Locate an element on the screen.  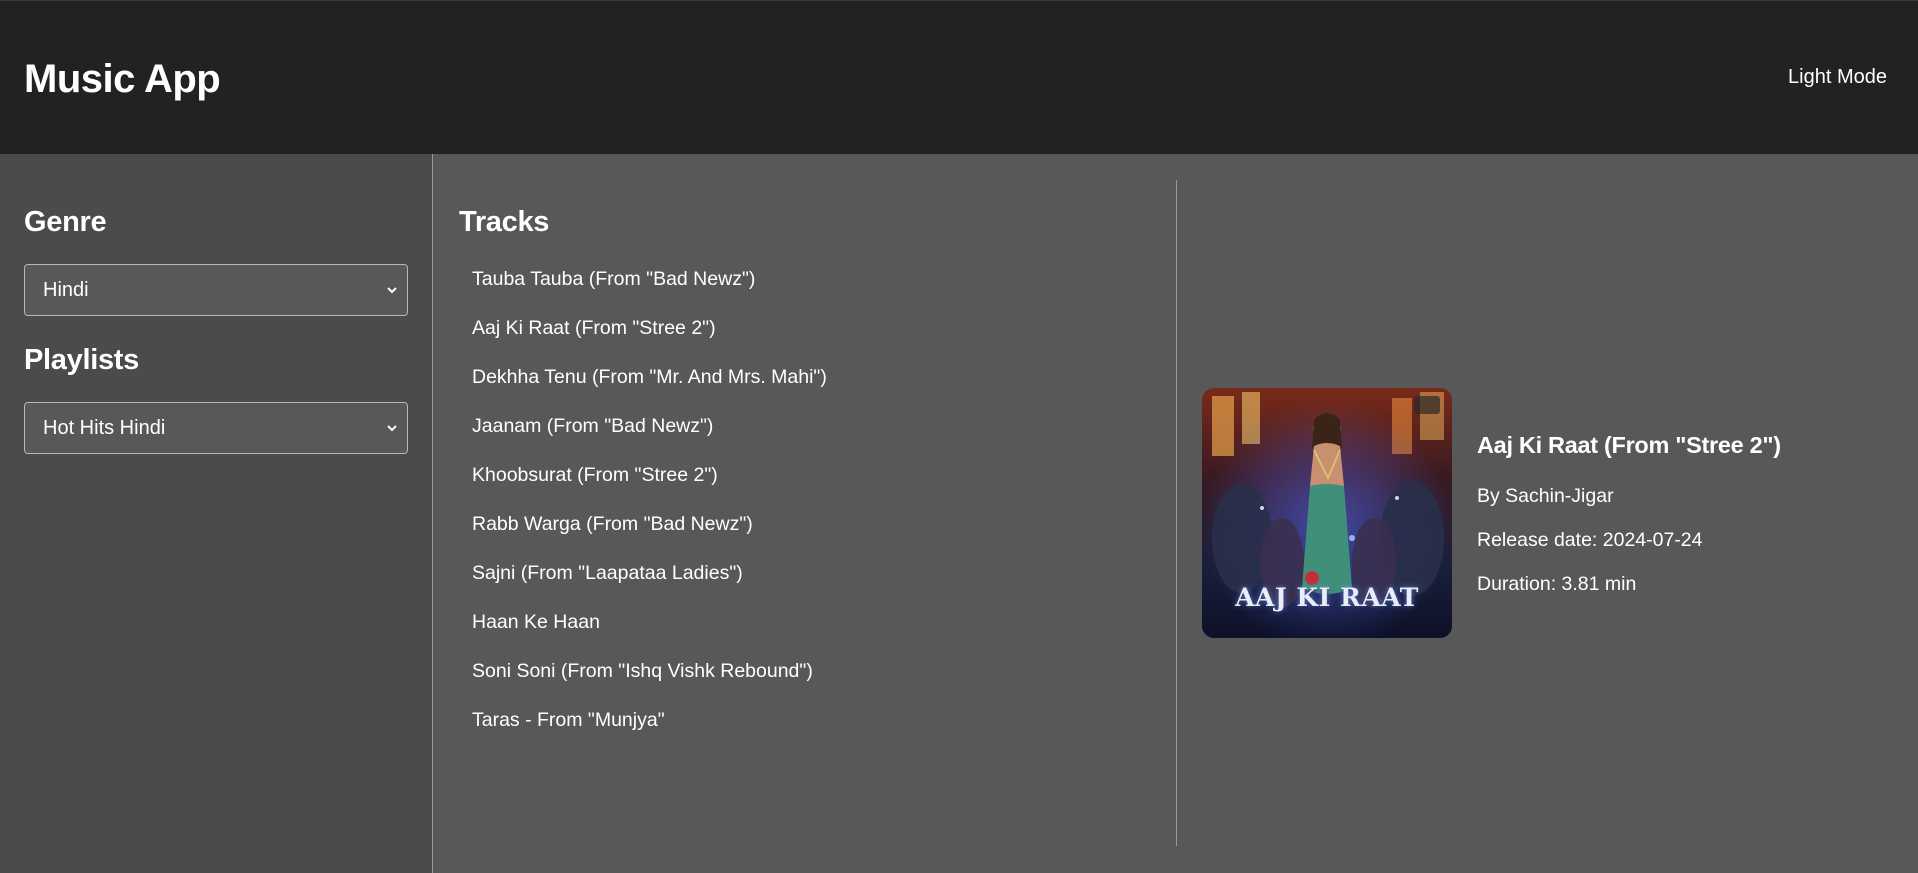
track-duration: Duration: 3.81 min is located at coordinates (1557, 584).